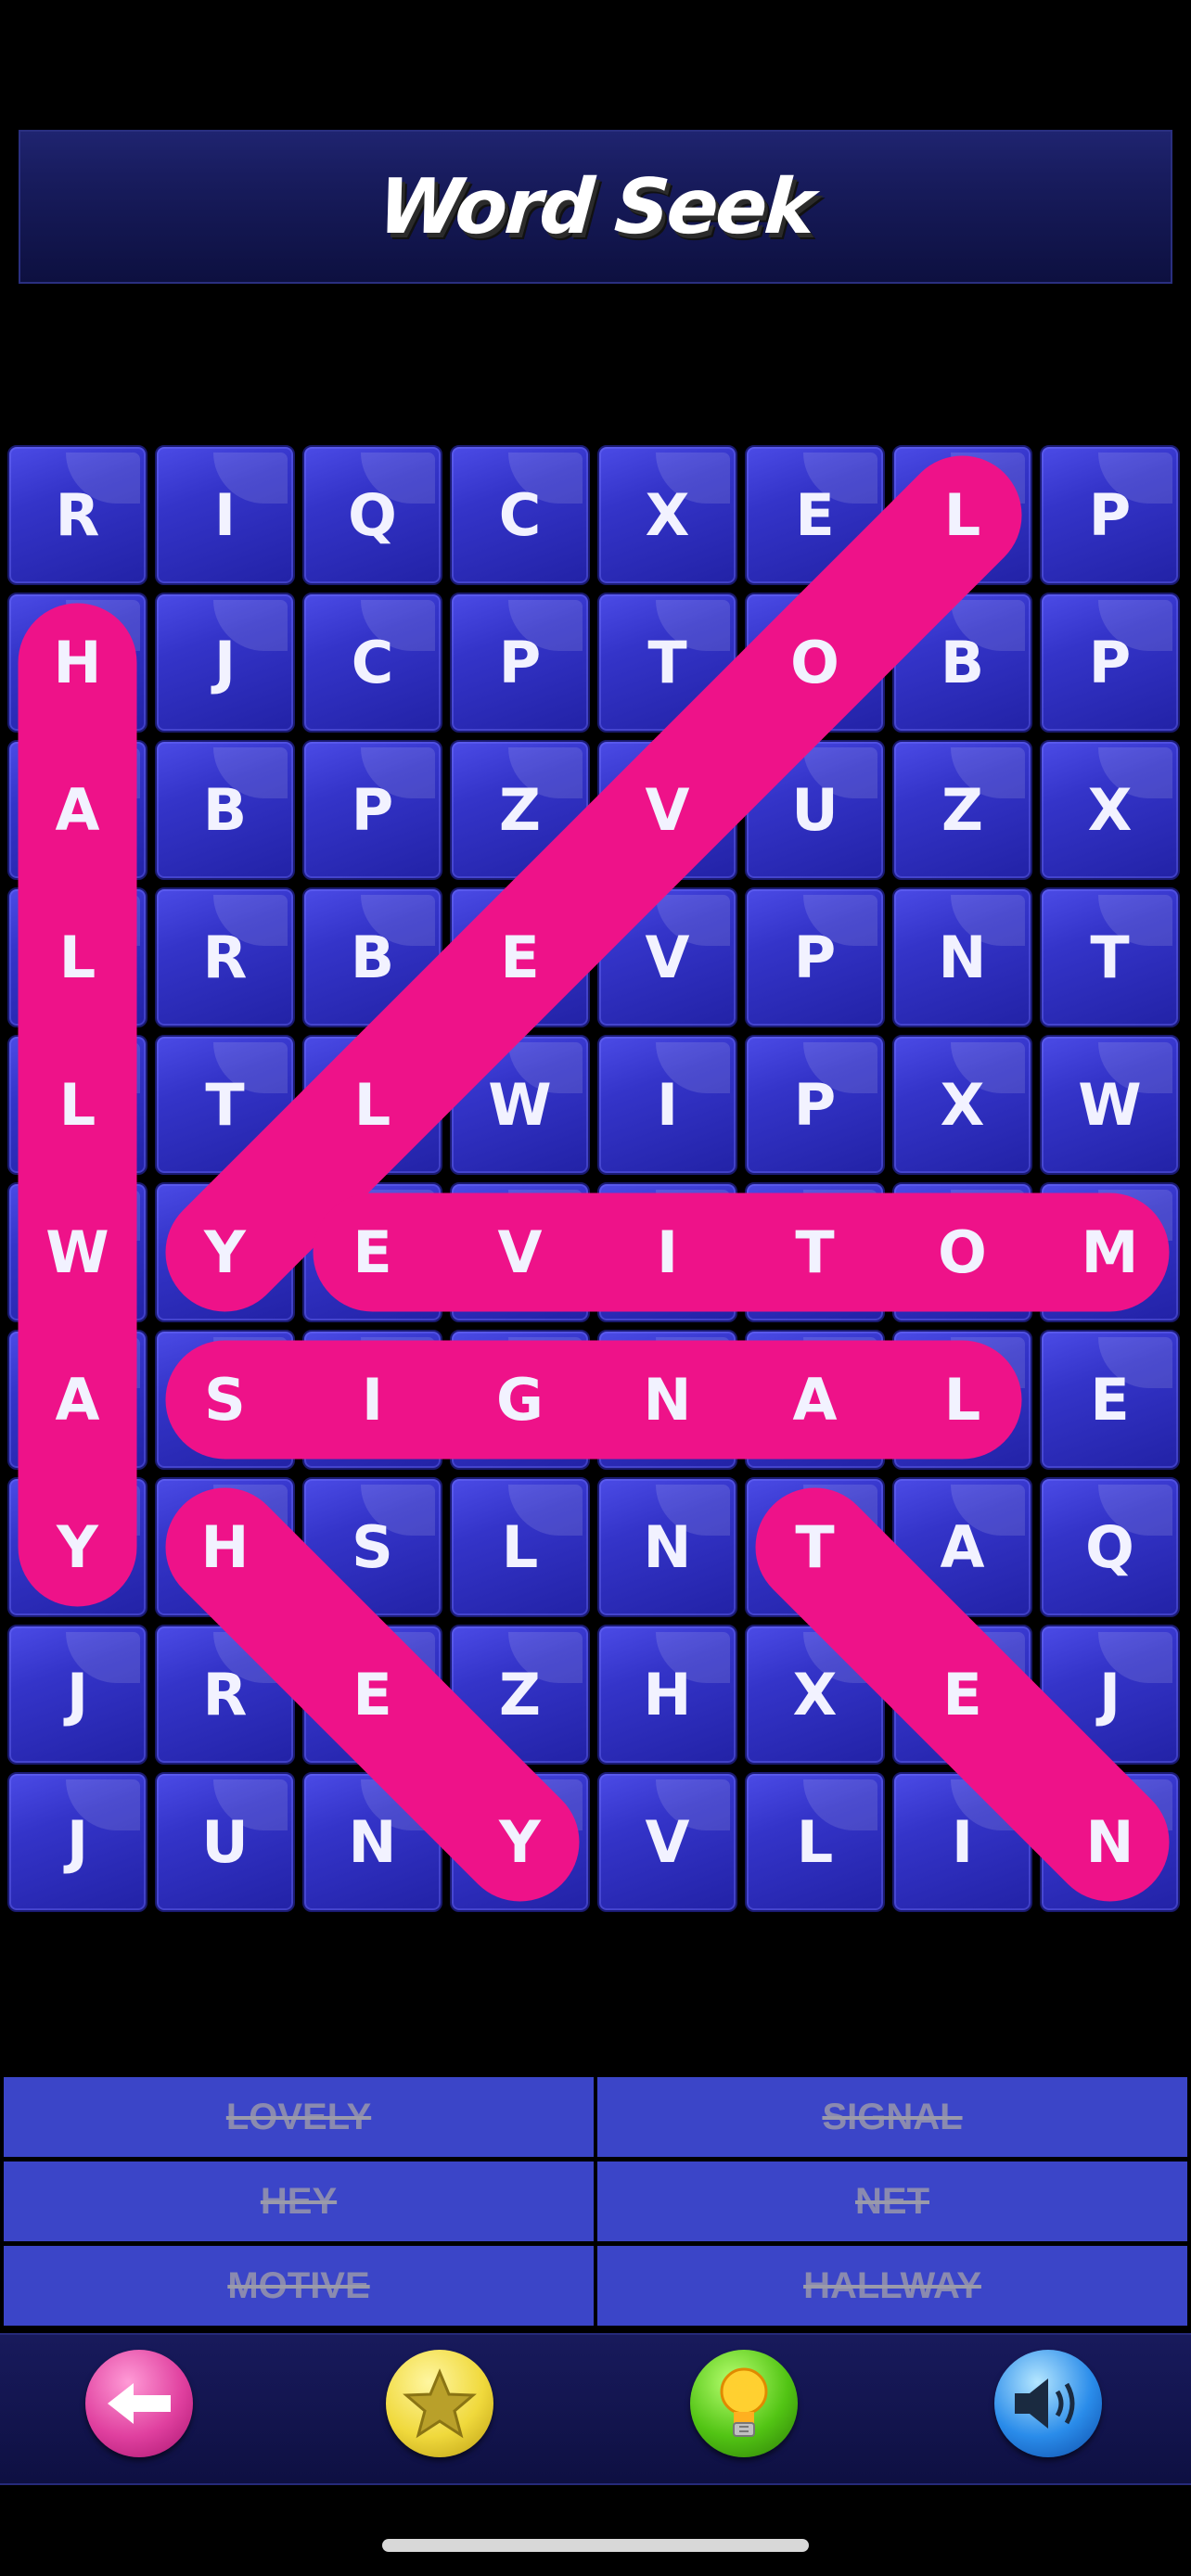  What do you see at coordinates (1045, 2404) in the screenshot?
I see `speaker-icon` at bounding box center [1045, 2404].